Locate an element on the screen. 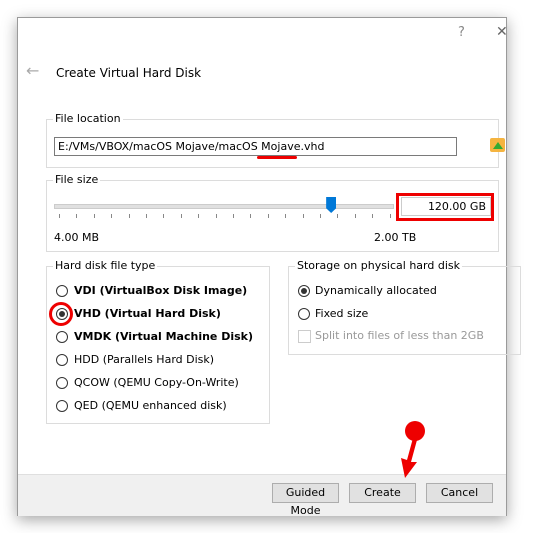 This screenshot has height=533, width=548. disk-type-option-label: VDI (VirtualBox Disk Image) is located at coordinates (161, 290).